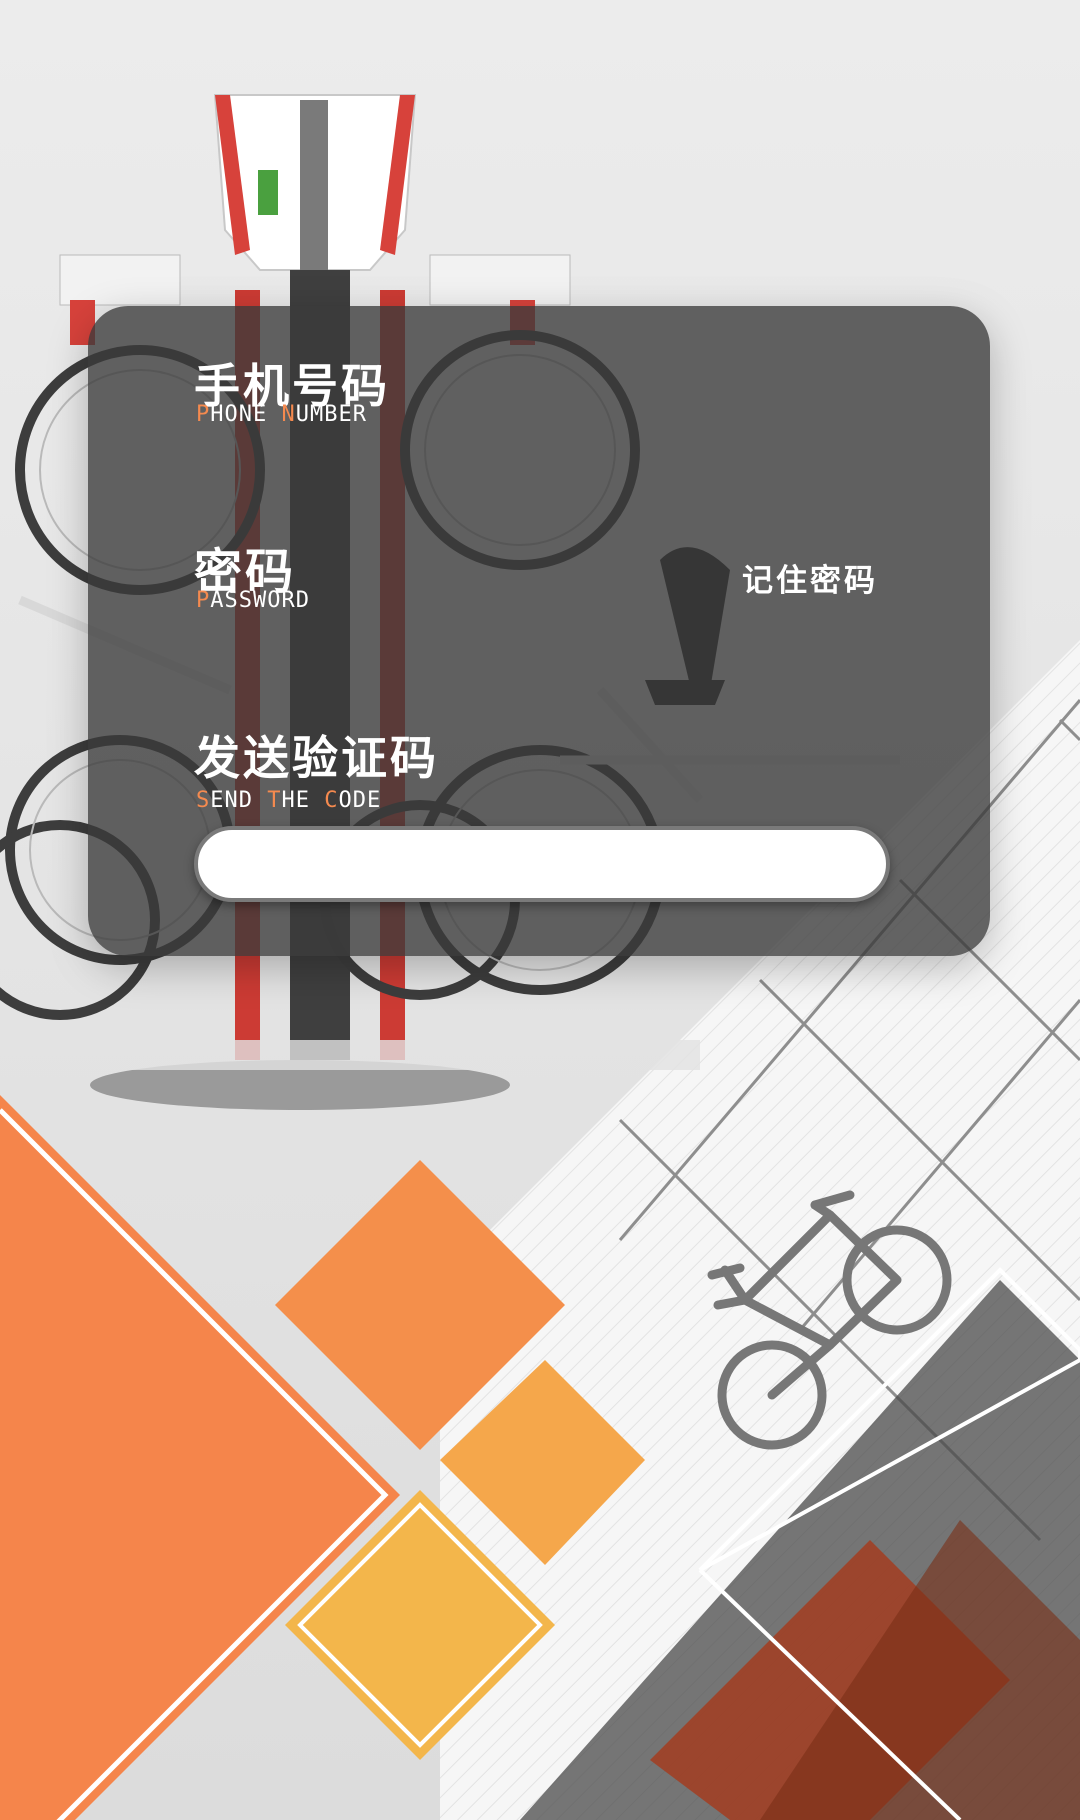 The height and width of the screenshot is (1820, 1080). Describe the element at coordinates (203, 800) in the screenshot. I see `send-code-letter-s: S` at that location.